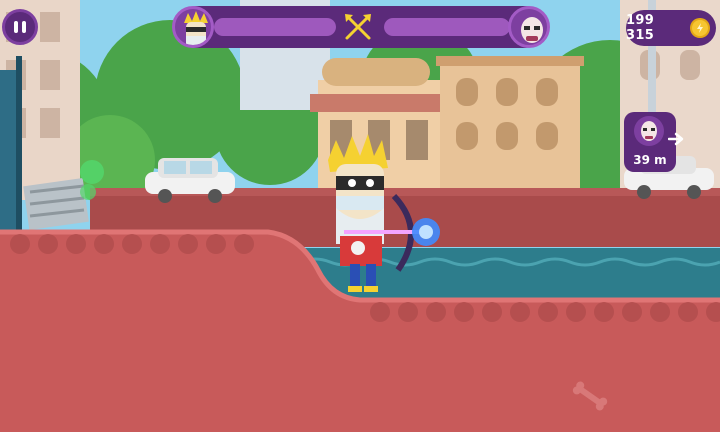 This screenshot has width=720, height=432. What do you see at coordinates (650, 160) in the screenshot?
I see `enemy-distance-text: 39 m` at bounding box center [650, 160].